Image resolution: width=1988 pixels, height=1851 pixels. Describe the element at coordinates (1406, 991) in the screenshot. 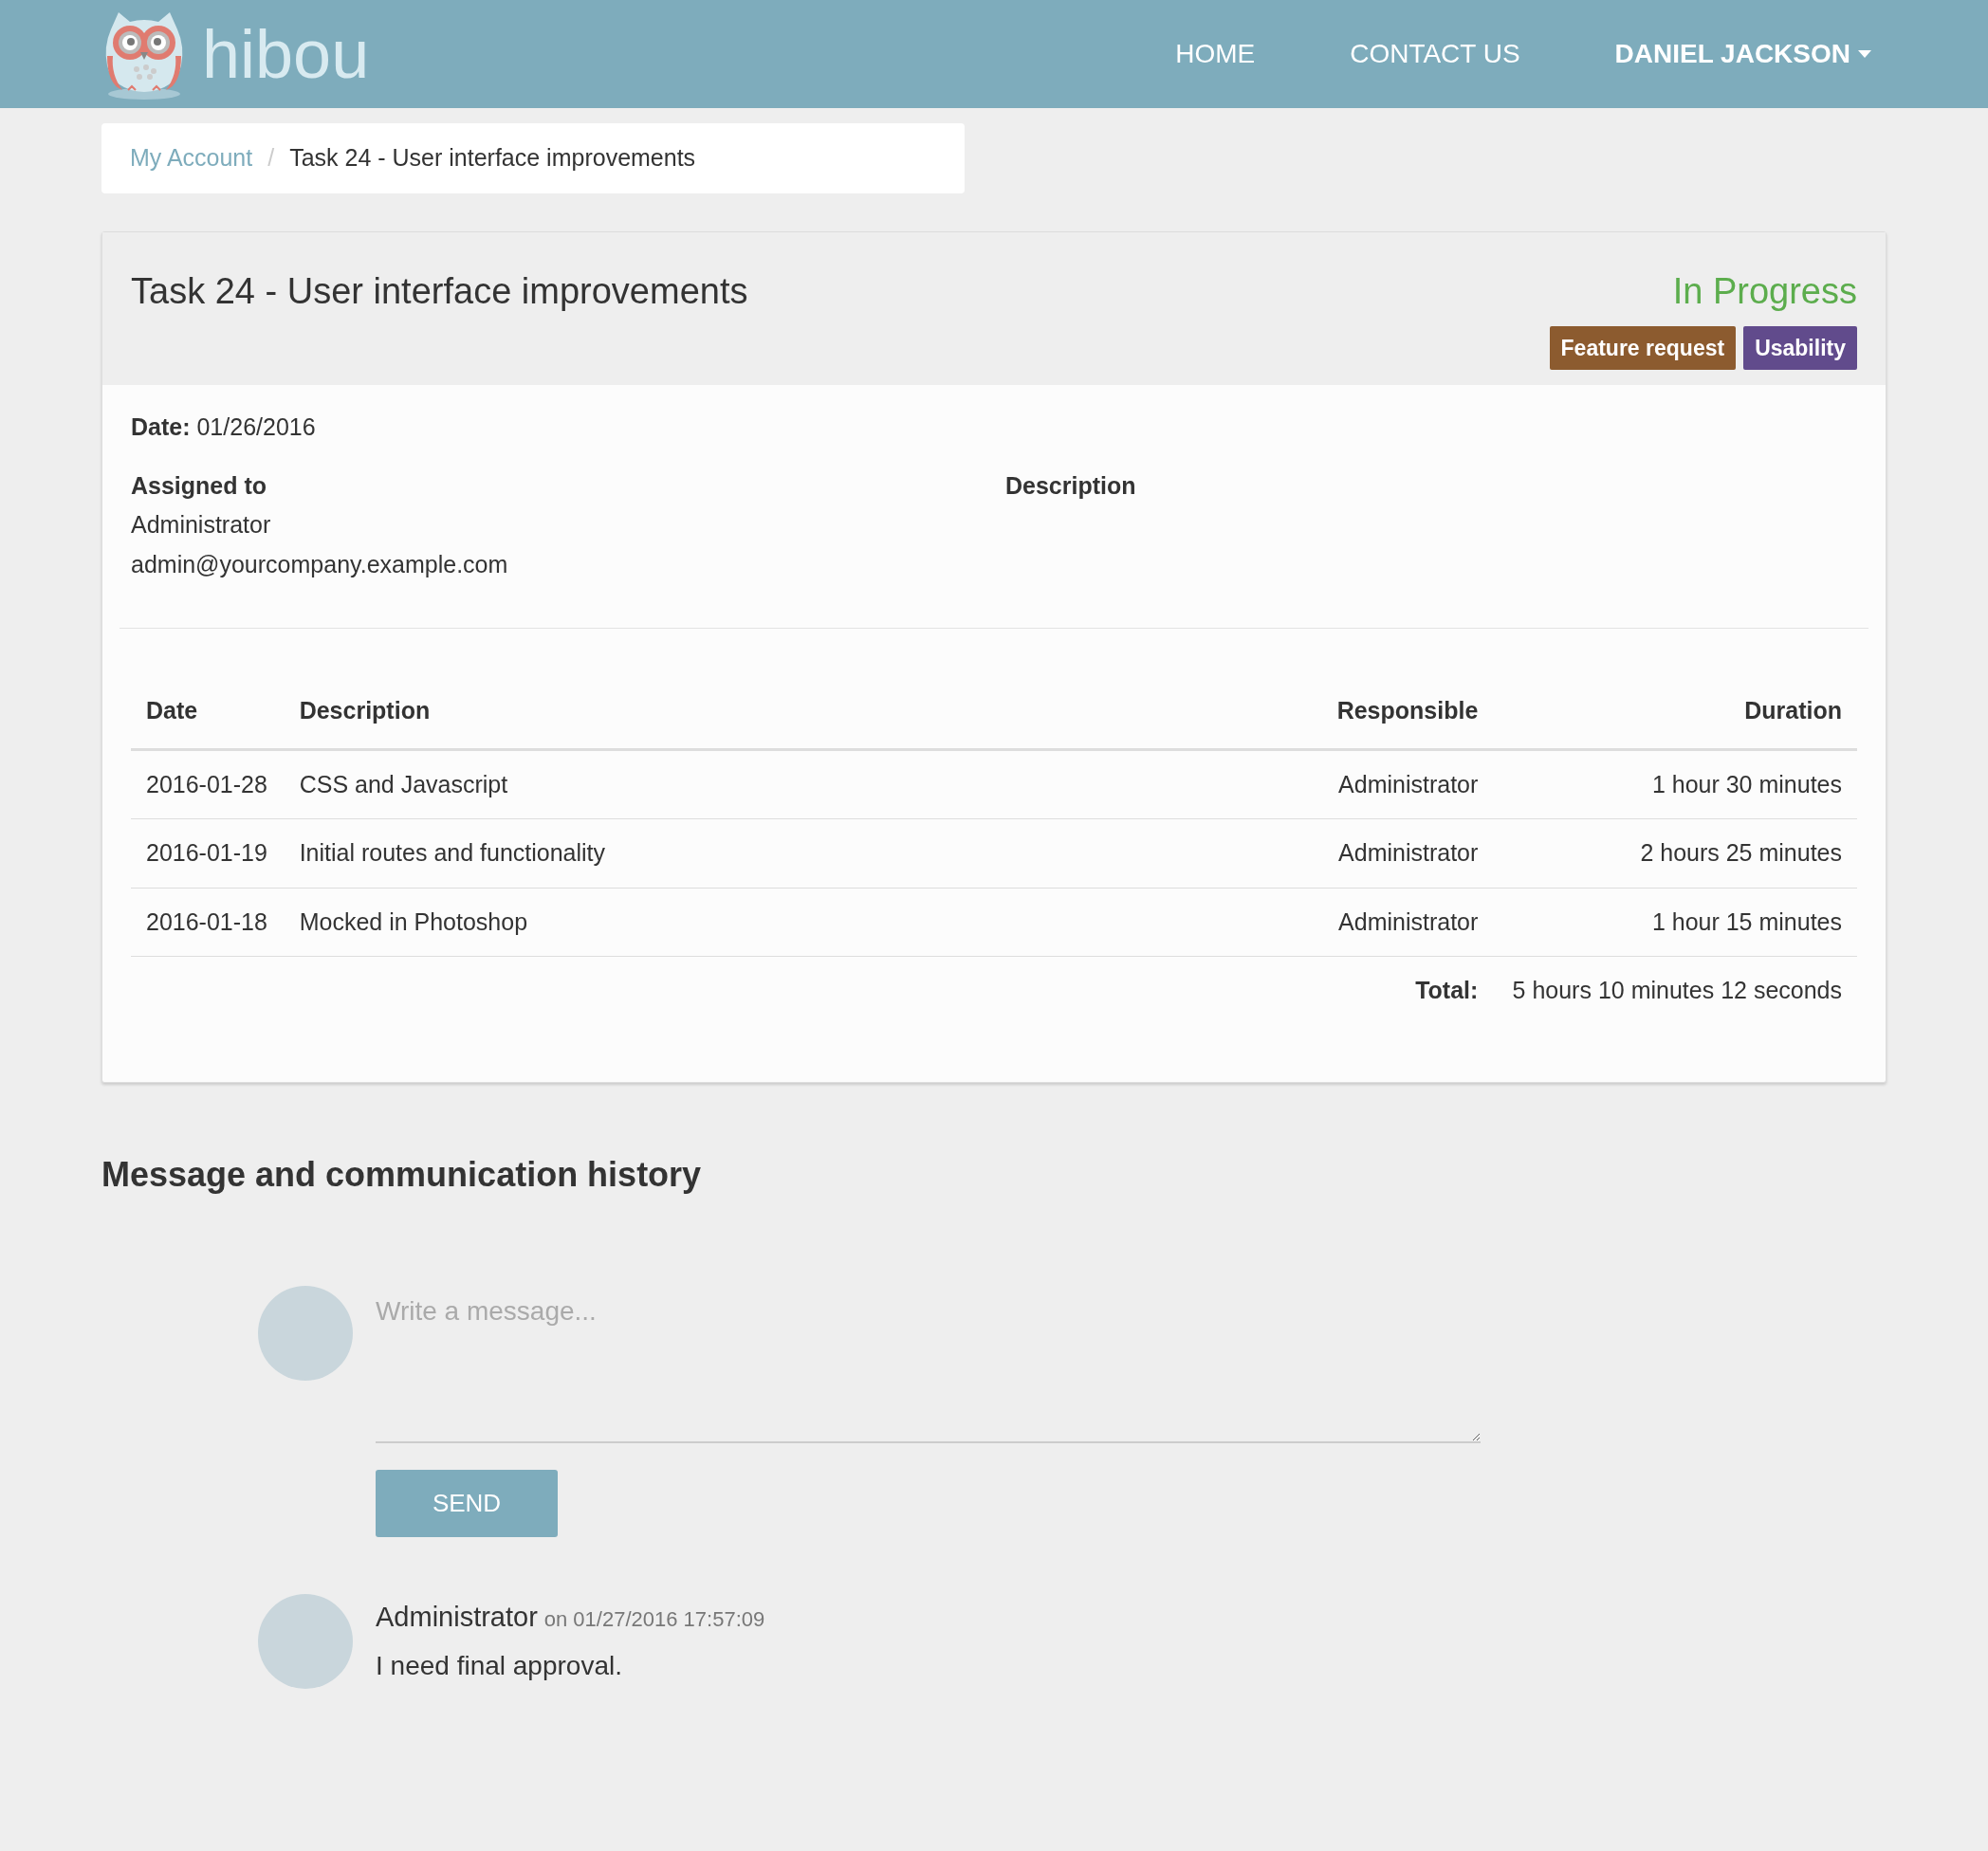

I see `total-label: Total:` at that location.